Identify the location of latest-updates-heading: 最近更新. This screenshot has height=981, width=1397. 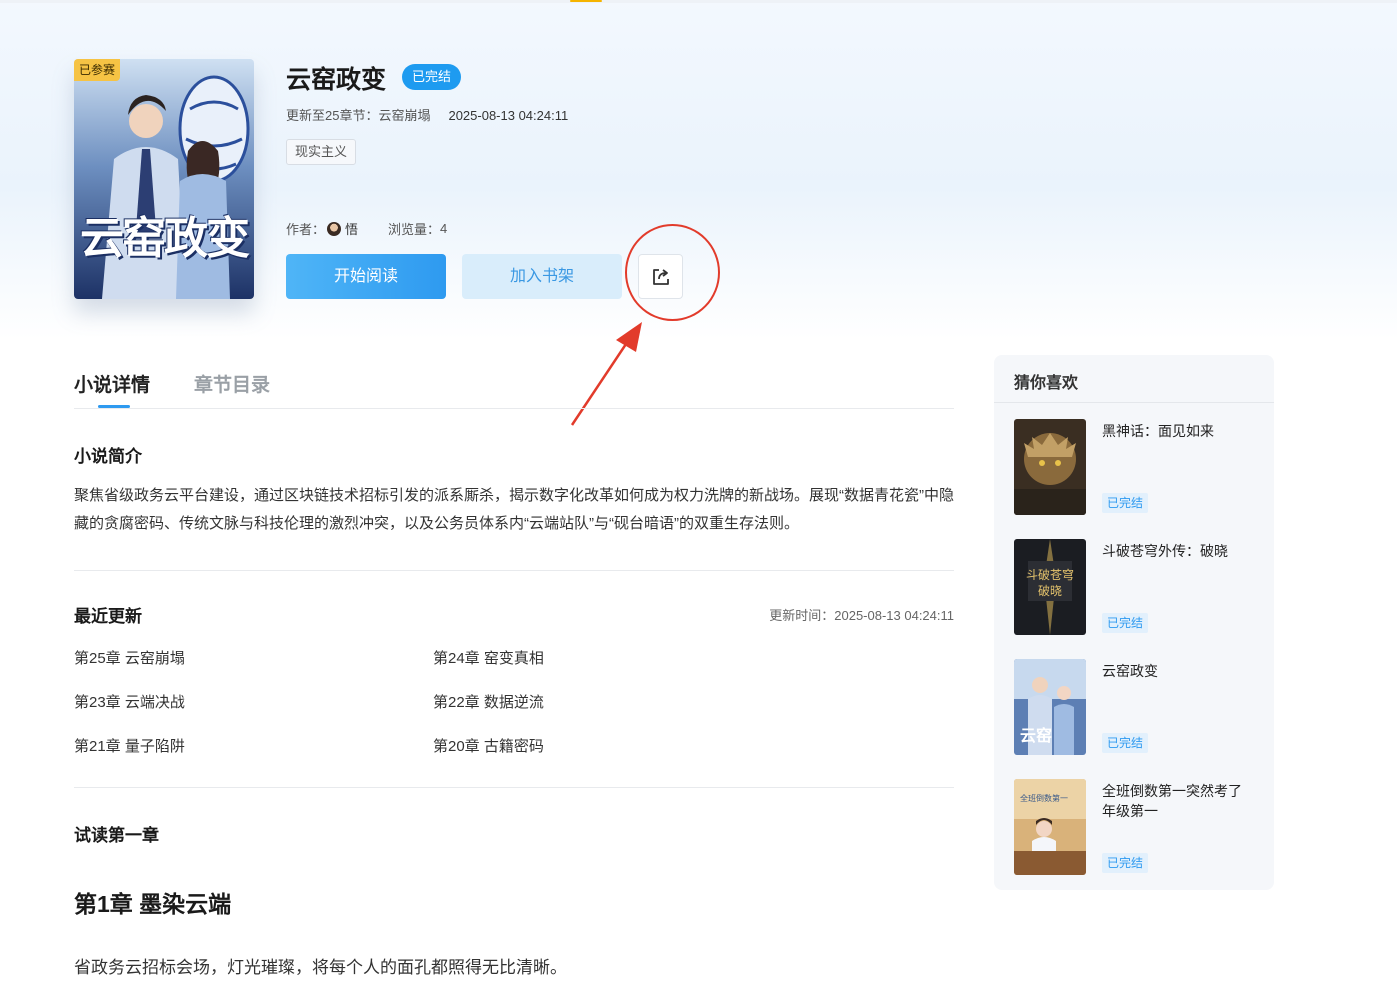
(108, 616).